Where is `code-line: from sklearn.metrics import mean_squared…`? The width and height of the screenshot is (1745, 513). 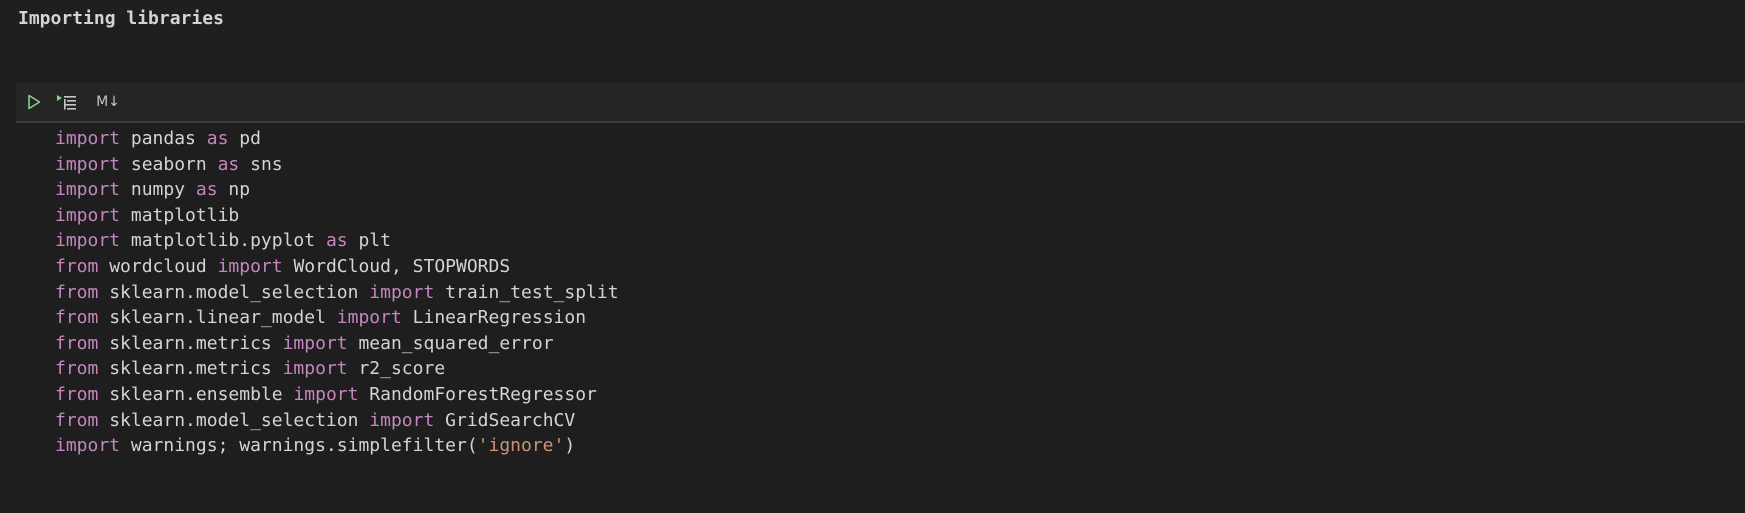
code-line: from sklearn.metrics import mean_squared… is located at coordinates (304, 344).